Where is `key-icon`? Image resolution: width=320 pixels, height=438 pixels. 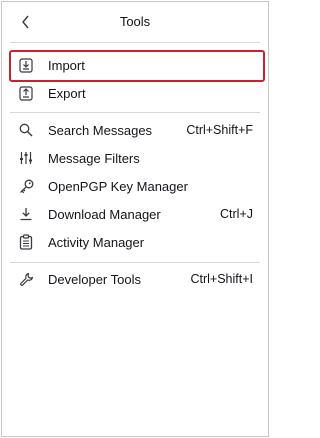 key-icon is located at coordinates (26, 186).